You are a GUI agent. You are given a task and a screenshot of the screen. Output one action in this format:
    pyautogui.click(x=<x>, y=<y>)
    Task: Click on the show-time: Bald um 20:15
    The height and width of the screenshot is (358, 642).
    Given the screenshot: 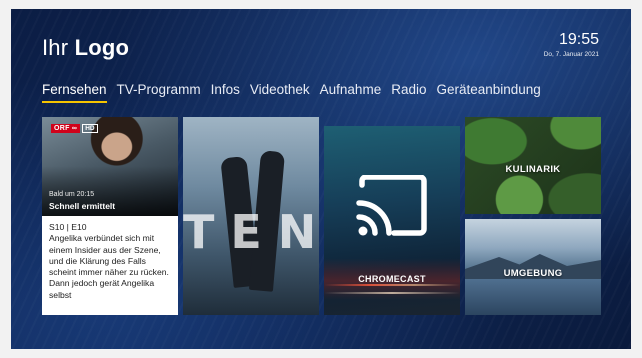 What is the action you would take?
    pyautogui.click(x=72, y=194)
    